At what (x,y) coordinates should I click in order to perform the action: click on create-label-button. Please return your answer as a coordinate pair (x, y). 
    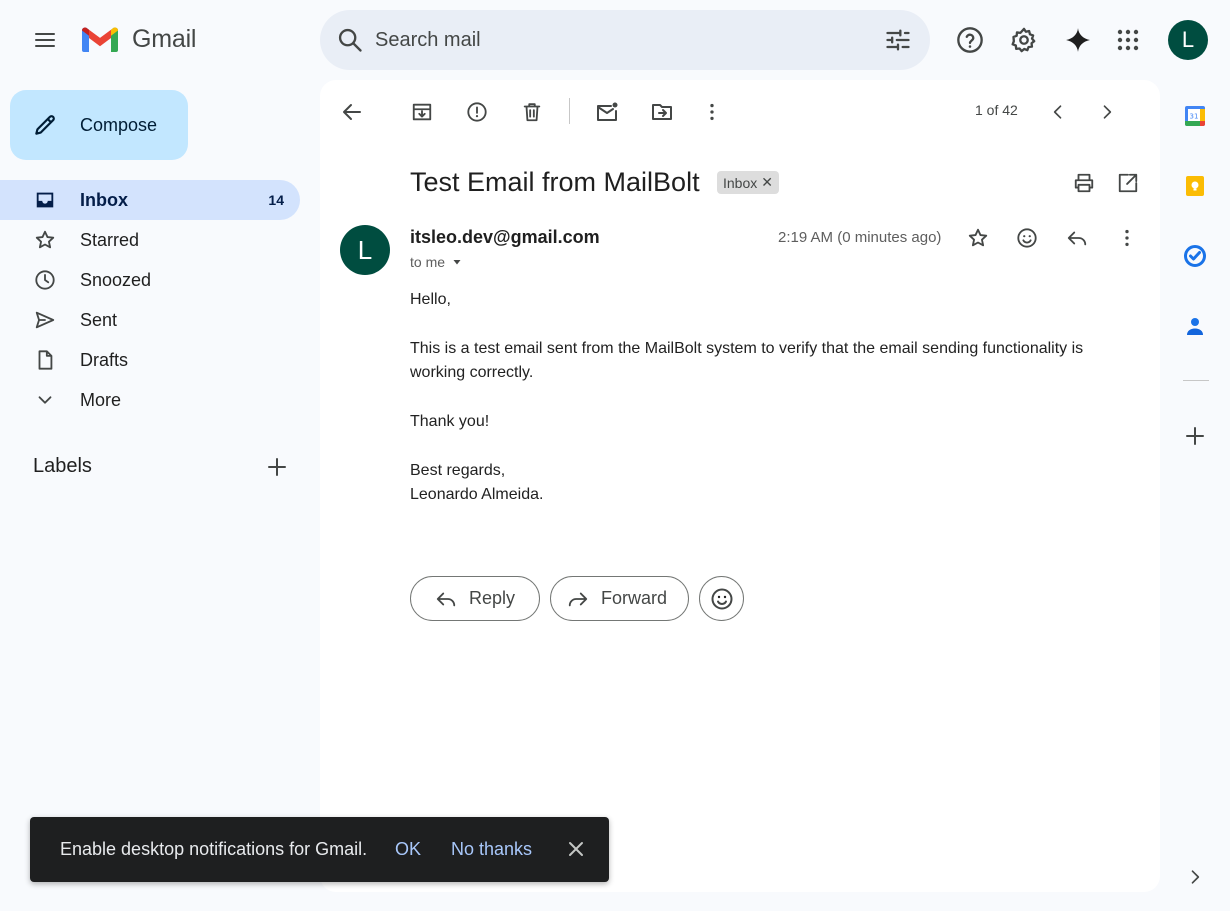
    Looking at the image, I should click on (277, 467).